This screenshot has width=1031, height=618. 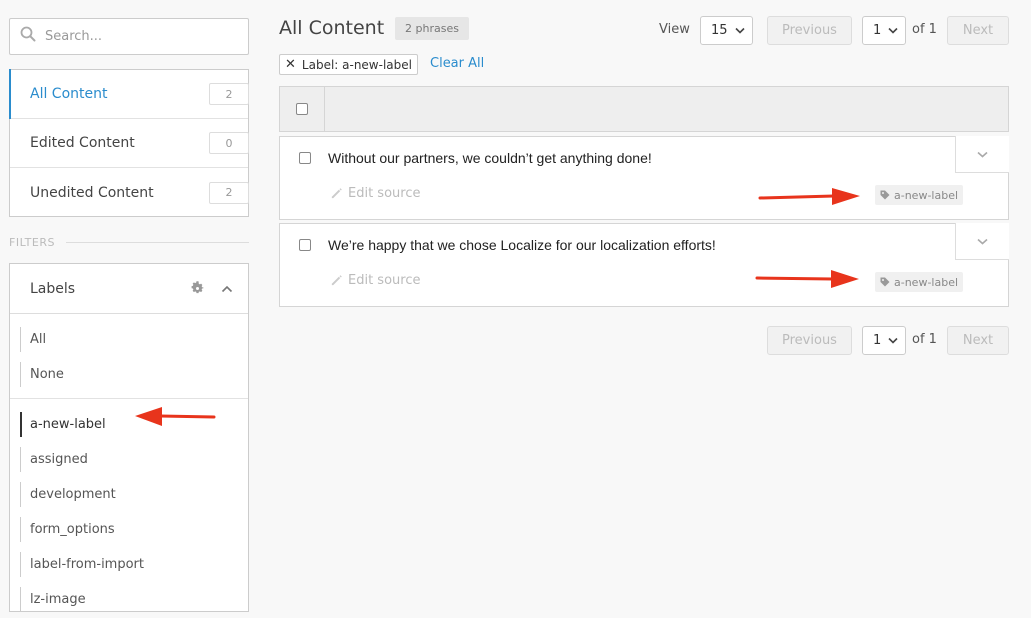 I want to click on nav-item-label: All Content, so click(x=69, y=94).